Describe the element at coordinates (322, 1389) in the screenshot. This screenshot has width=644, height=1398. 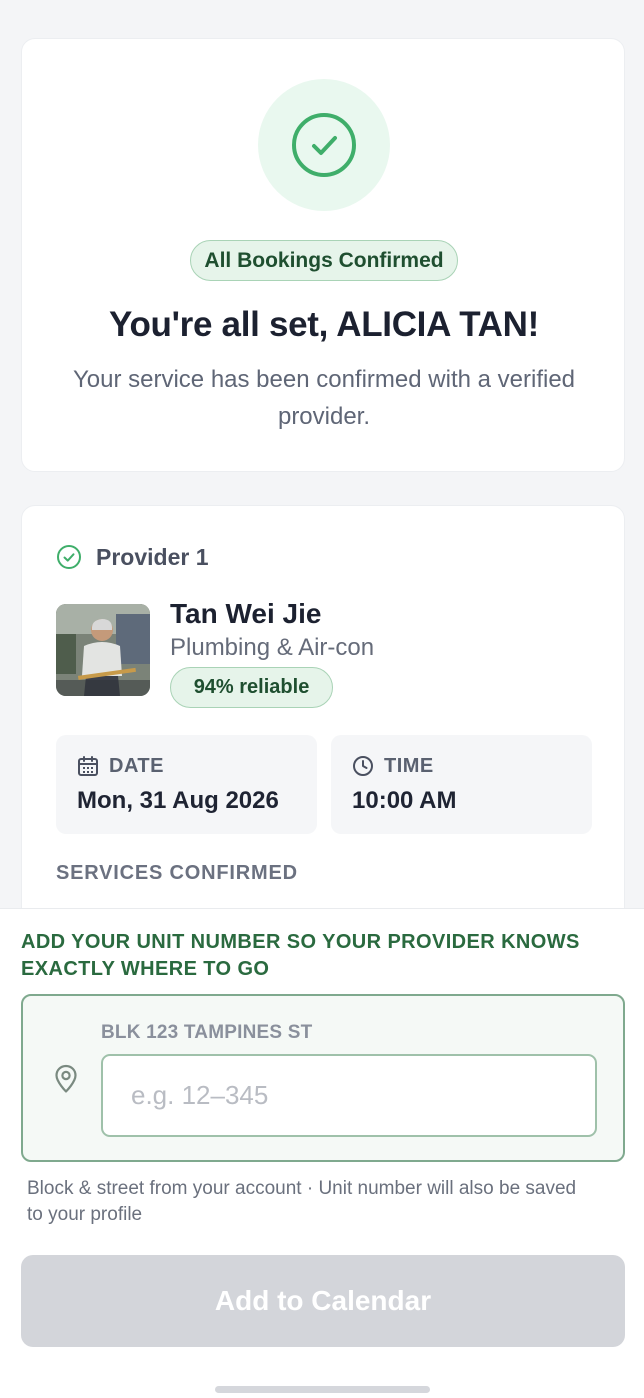
I see `home-indicator` at that location.